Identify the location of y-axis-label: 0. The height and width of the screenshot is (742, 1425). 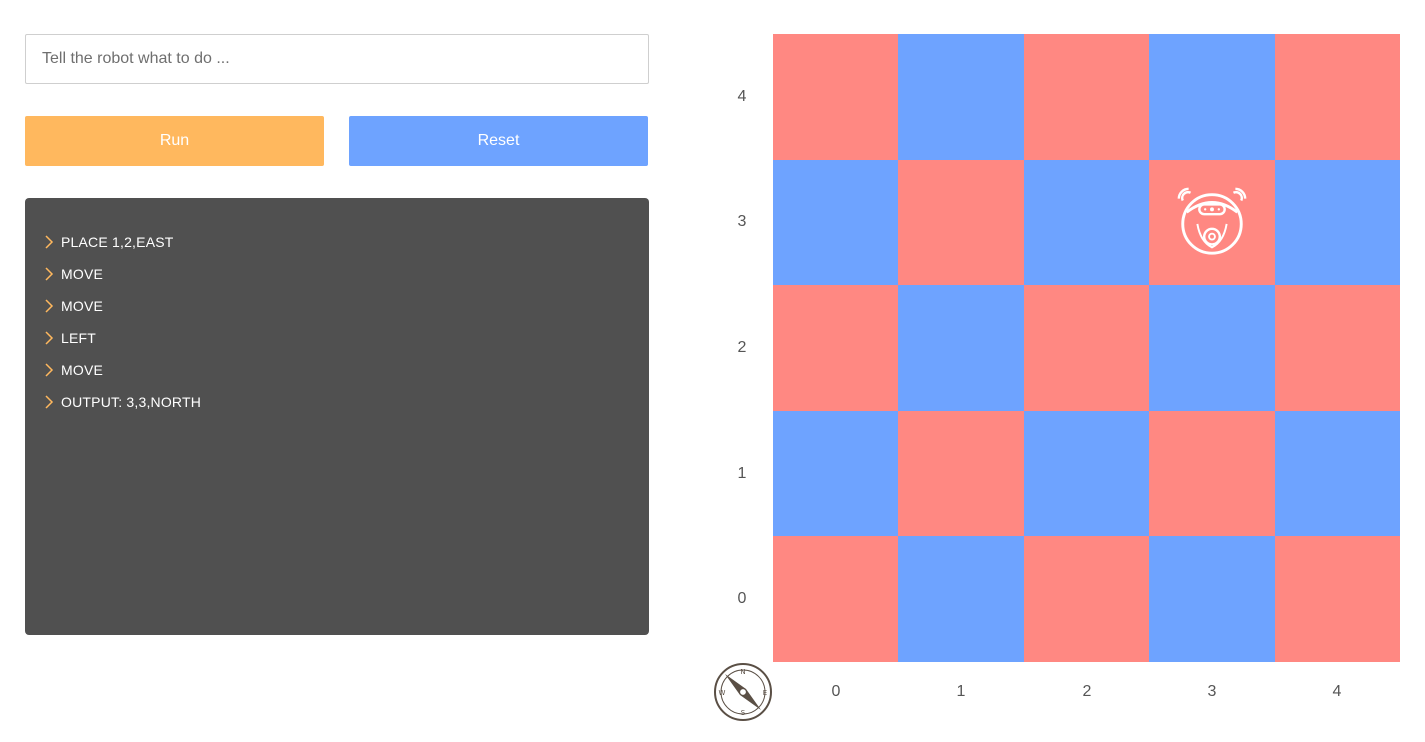
(742, 598).